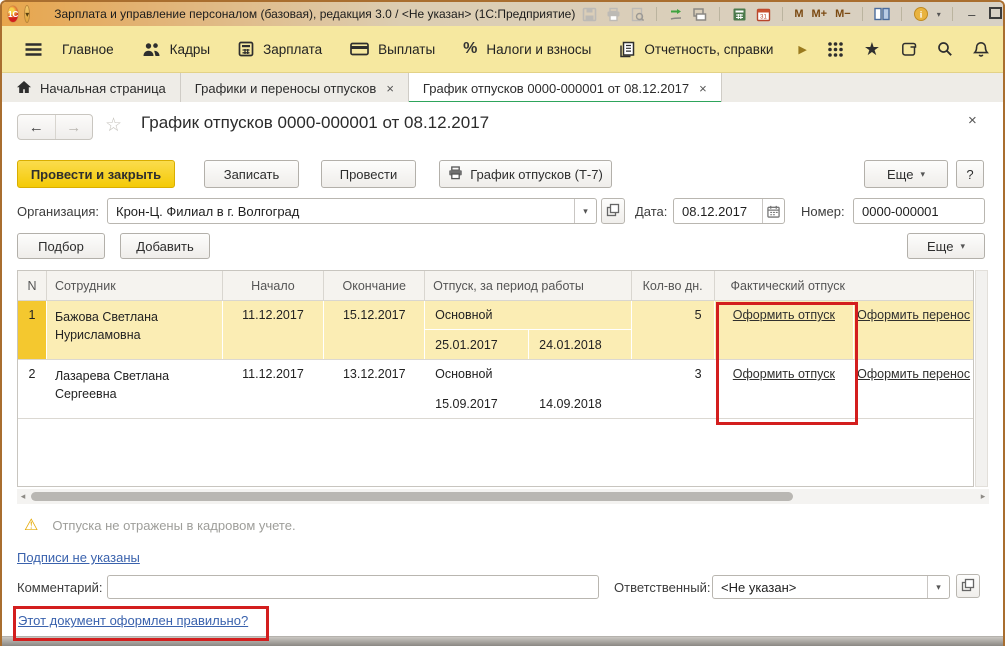 The width and height of the screenshot is (1005, 646). I want to click on menu-item-main: Главное, so click(88, 49).